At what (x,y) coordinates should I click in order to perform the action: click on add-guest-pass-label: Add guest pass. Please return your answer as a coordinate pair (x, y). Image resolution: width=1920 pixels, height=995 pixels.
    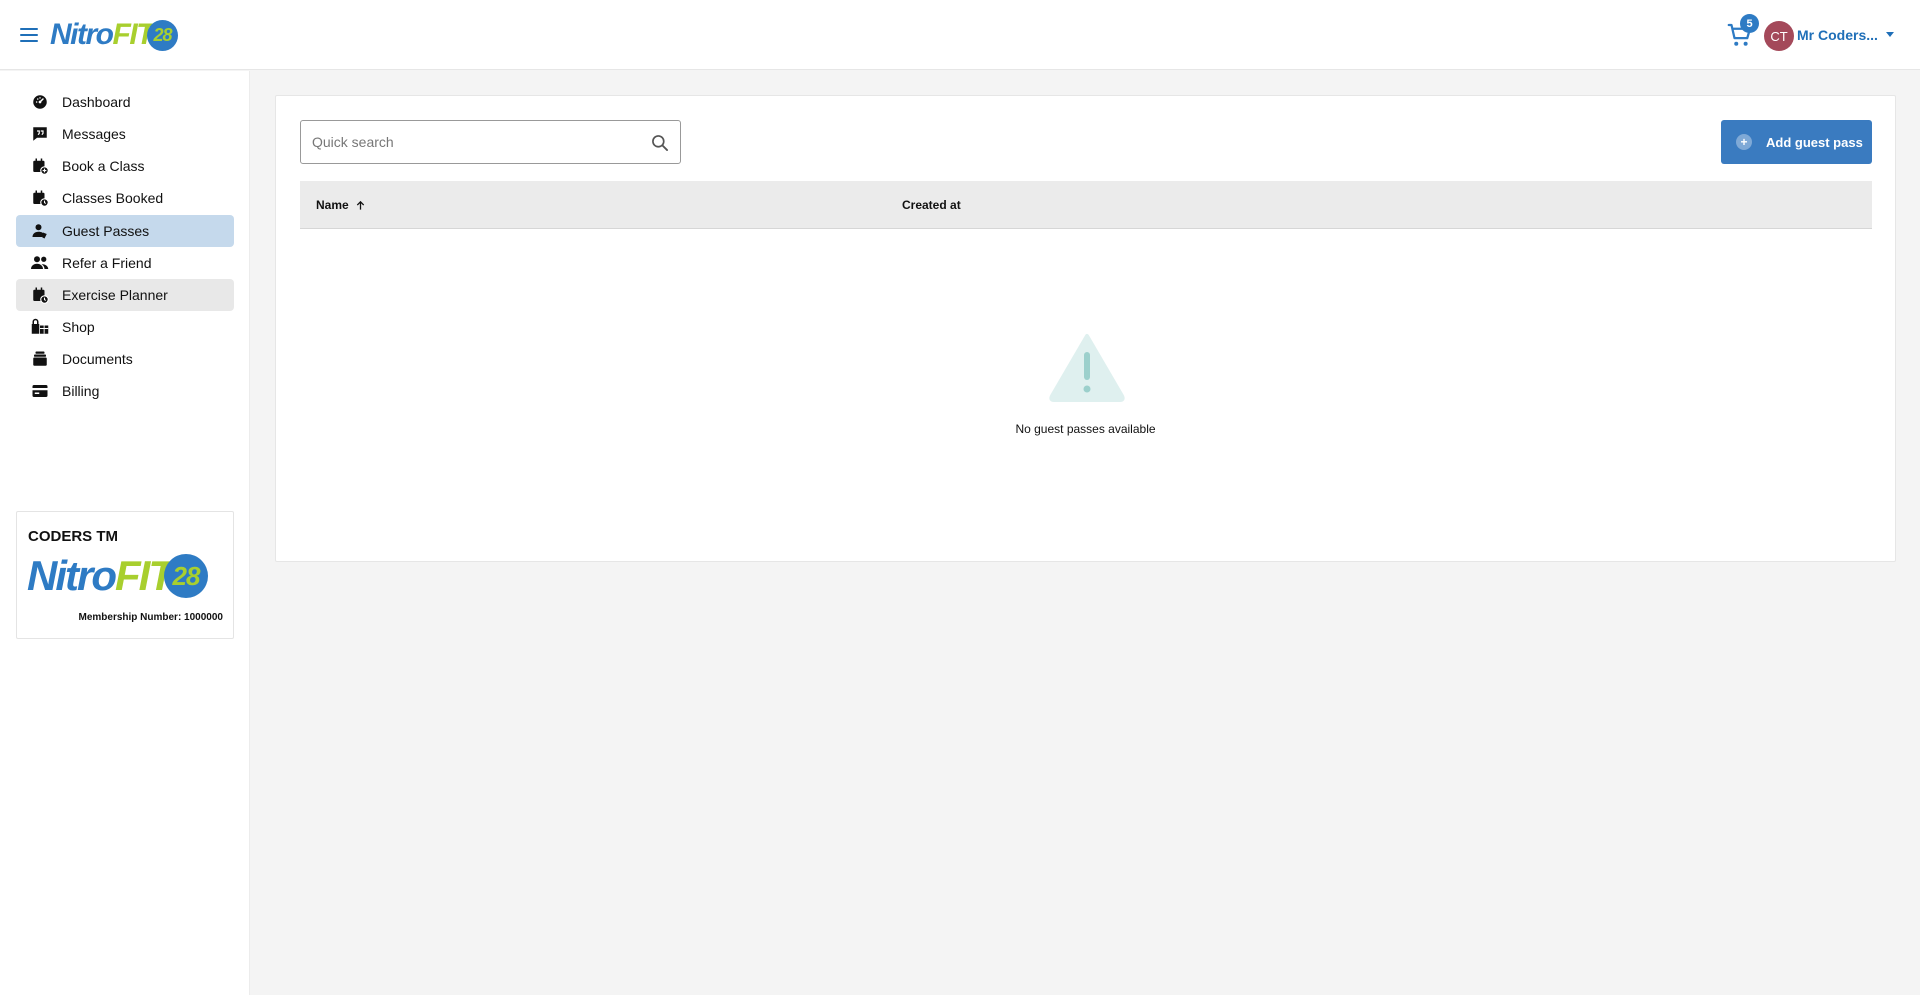
    Looking at the image, I should click on (1814, 142).